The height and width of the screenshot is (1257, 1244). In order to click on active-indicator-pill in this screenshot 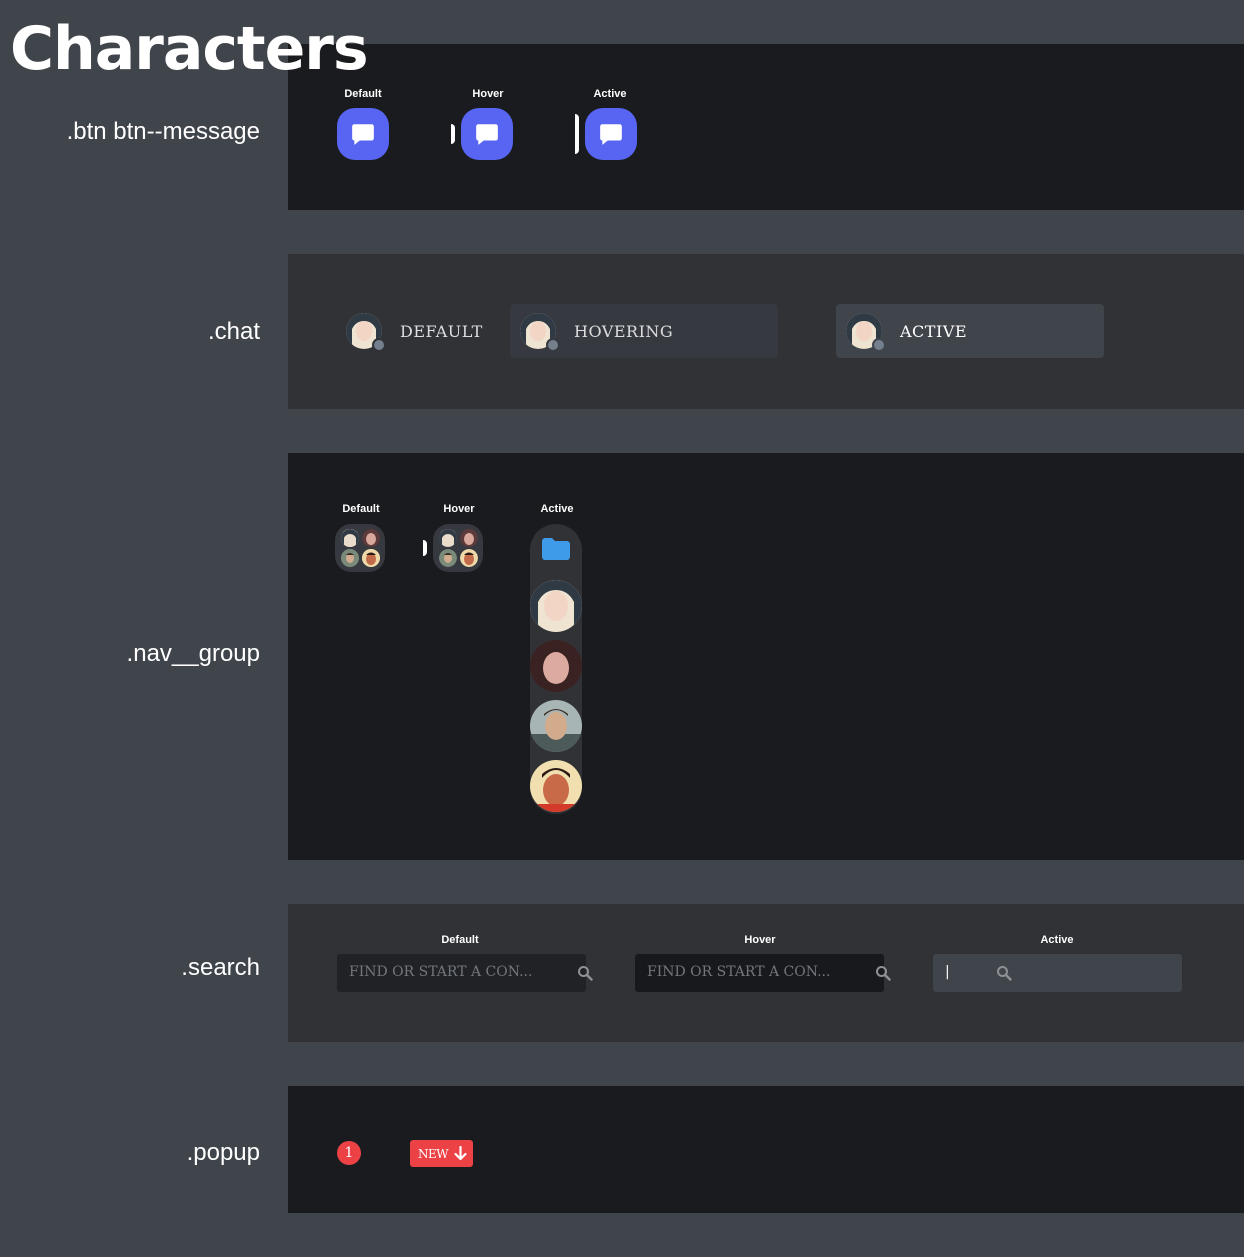, I will do `click(577, 134)`.